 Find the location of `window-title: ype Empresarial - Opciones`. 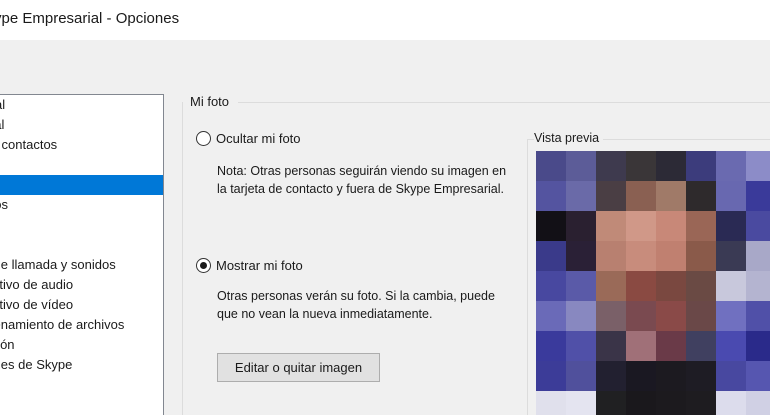

window-title: ype Empresarial - Opciones is located at coordinates (90, 18).